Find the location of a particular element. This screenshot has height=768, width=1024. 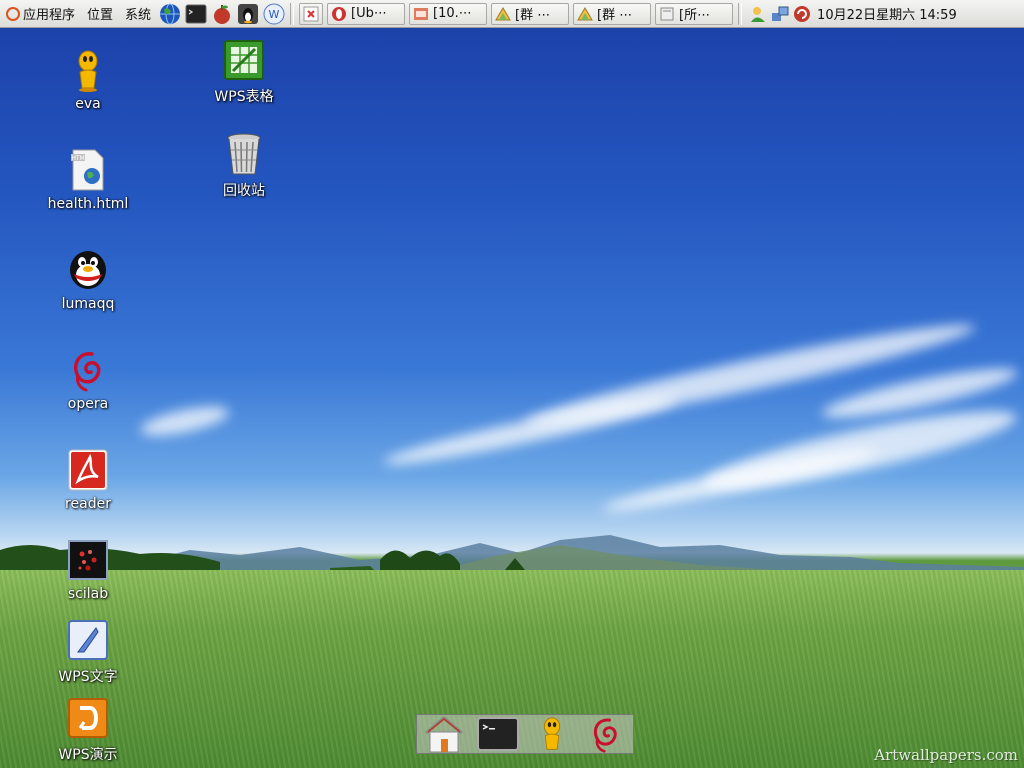

dock-debian is located at coordinates (606, 734).